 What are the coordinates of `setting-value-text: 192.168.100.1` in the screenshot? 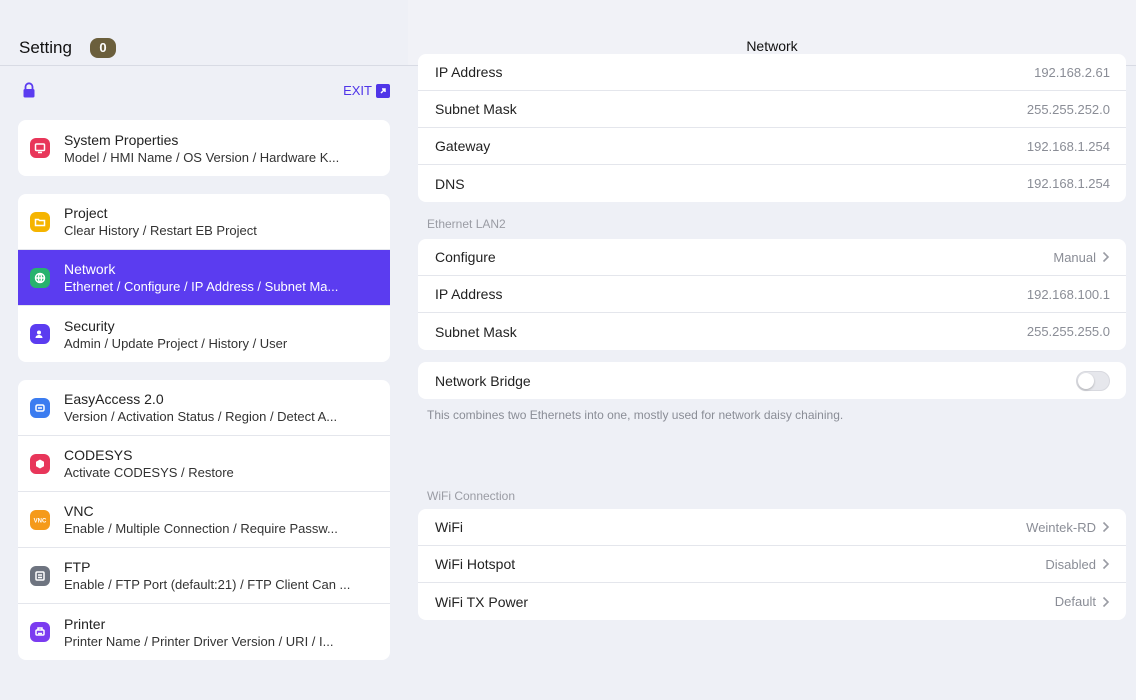 It's located at (1068, 294).